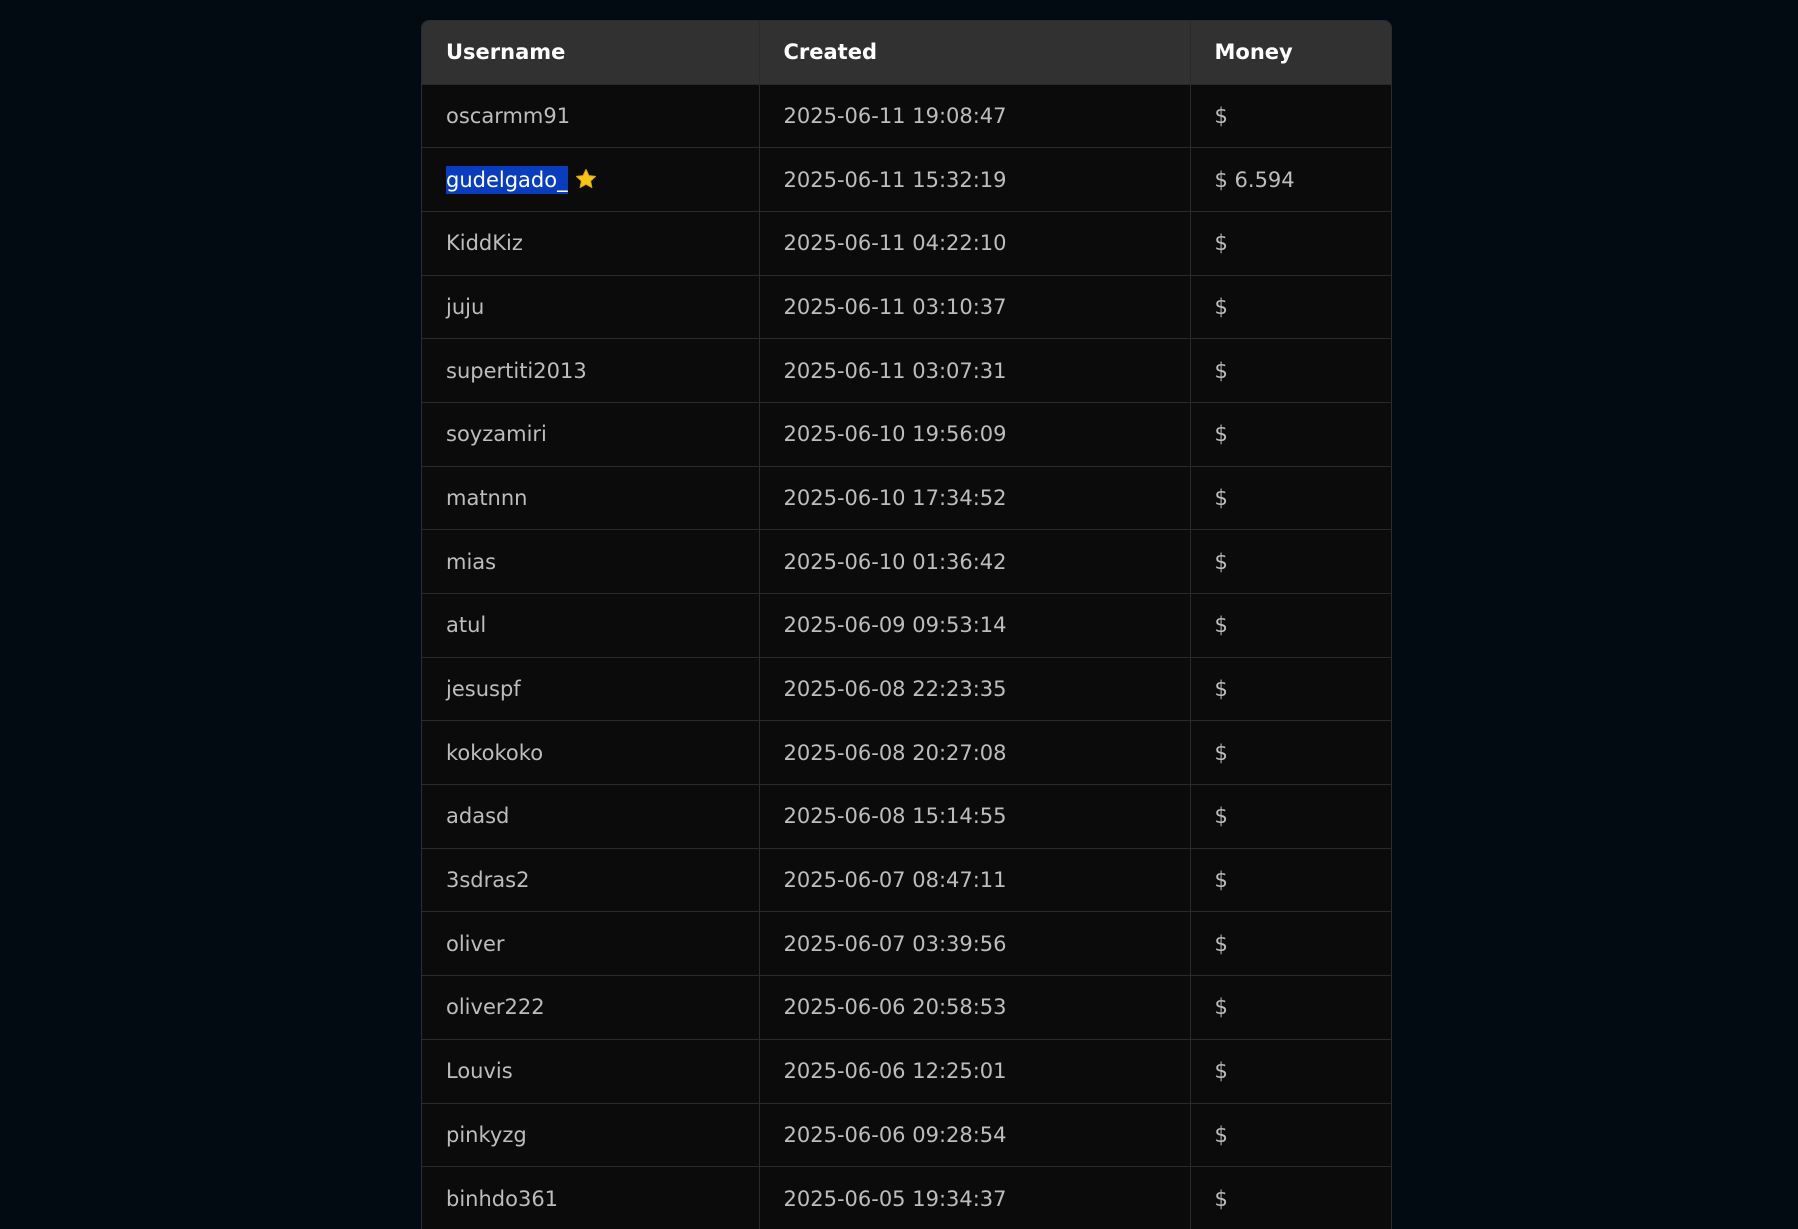  I want to click on table-row: 3sdras2 2025-06-07 08:47:11 $, so click(906, 880).